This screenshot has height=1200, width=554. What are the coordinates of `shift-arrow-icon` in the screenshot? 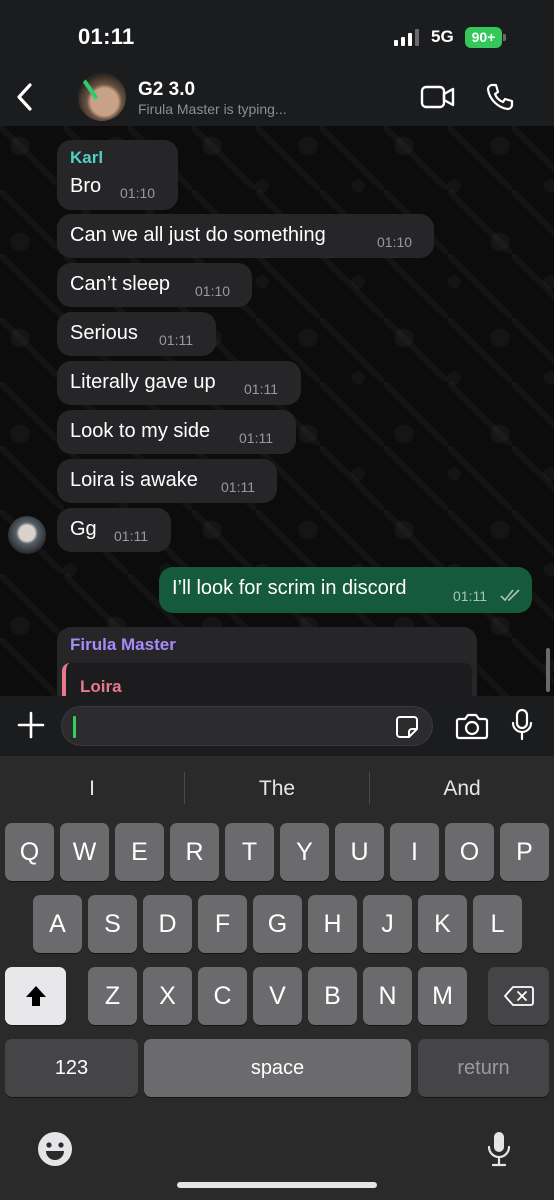 It's located at (35, 996).